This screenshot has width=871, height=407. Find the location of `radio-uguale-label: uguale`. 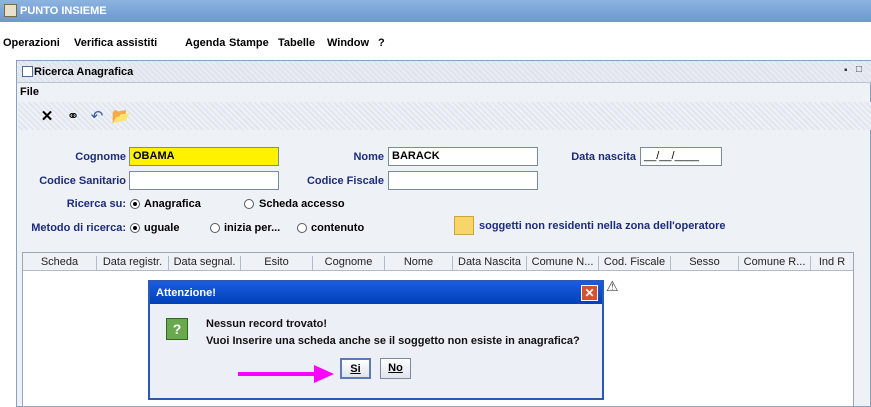

radio-uguale-label: uguale is located at coordinates (162, 228).